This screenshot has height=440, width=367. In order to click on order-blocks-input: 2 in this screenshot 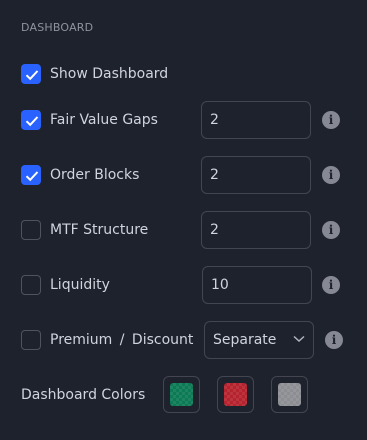, I will do `click(256, 175)`.